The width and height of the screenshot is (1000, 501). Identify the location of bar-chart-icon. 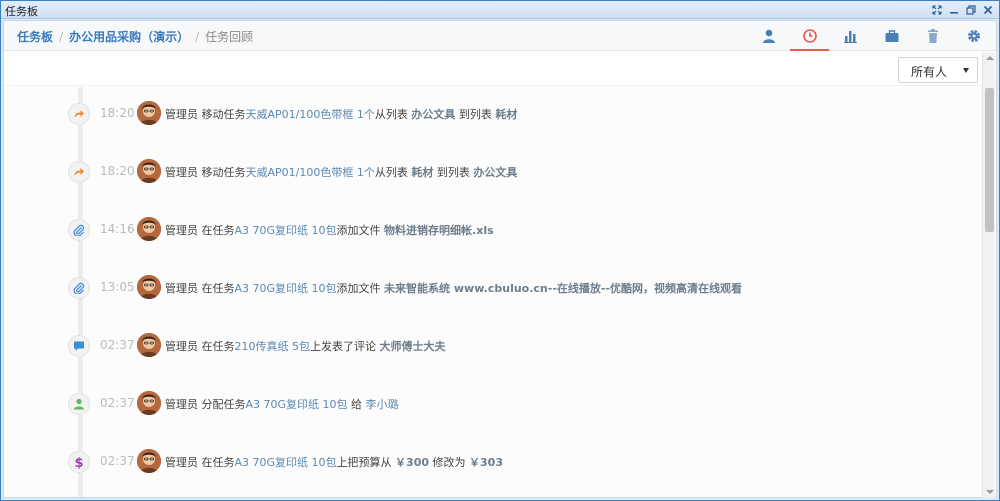
(850, 37).